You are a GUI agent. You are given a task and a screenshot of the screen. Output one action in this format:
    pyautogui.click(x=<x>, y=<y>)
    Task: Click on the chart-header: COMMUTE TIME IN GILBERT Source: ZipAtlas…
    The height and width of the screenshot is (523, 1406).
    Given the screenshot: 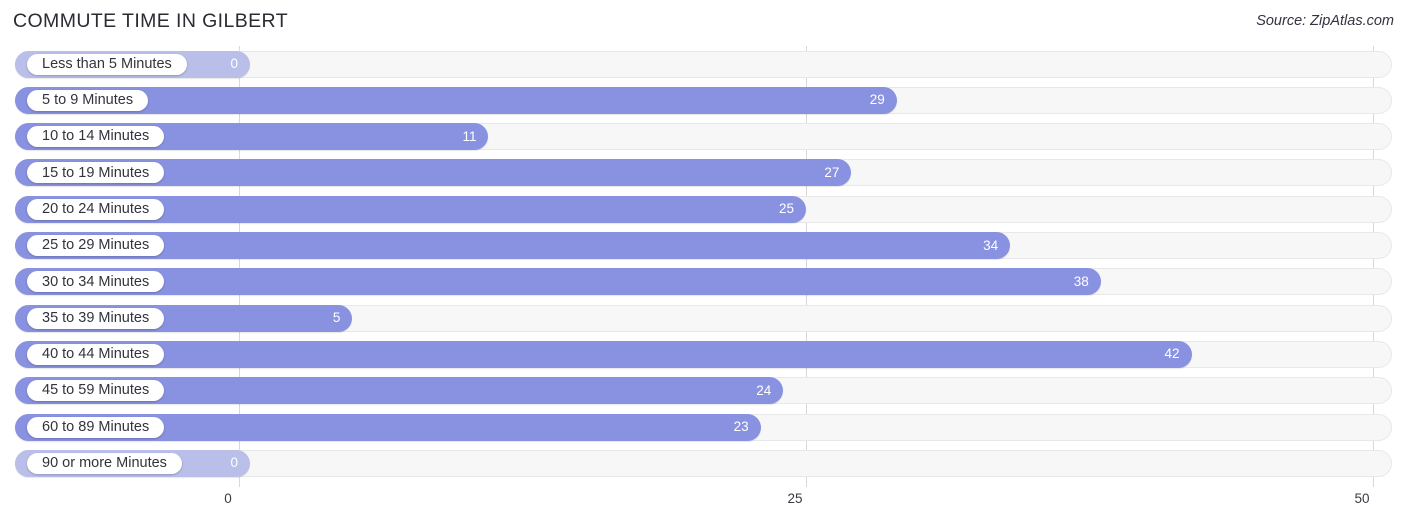 What is the action you would take?
    pyautogui.click(x=703, y=23)
    